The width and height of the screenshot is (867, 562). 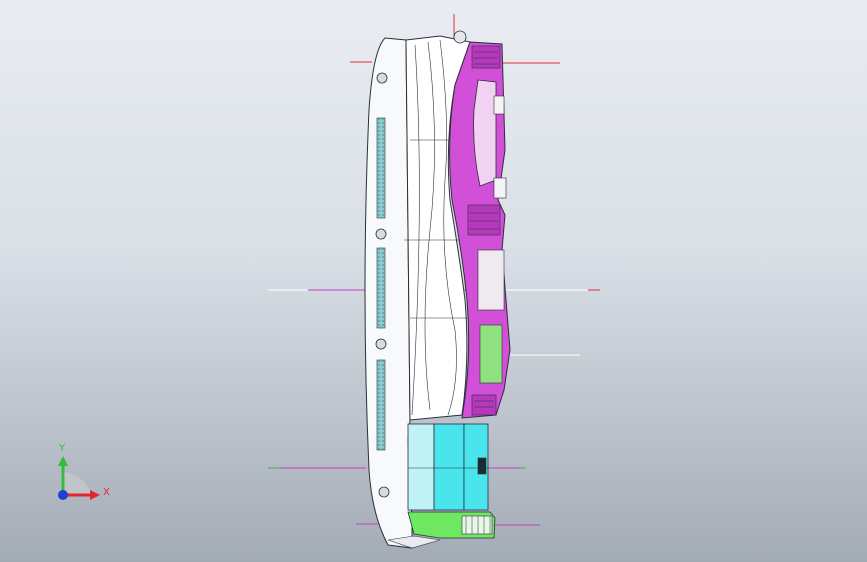 I want to click on x-axis-label: X, so click(x=106, y=492).